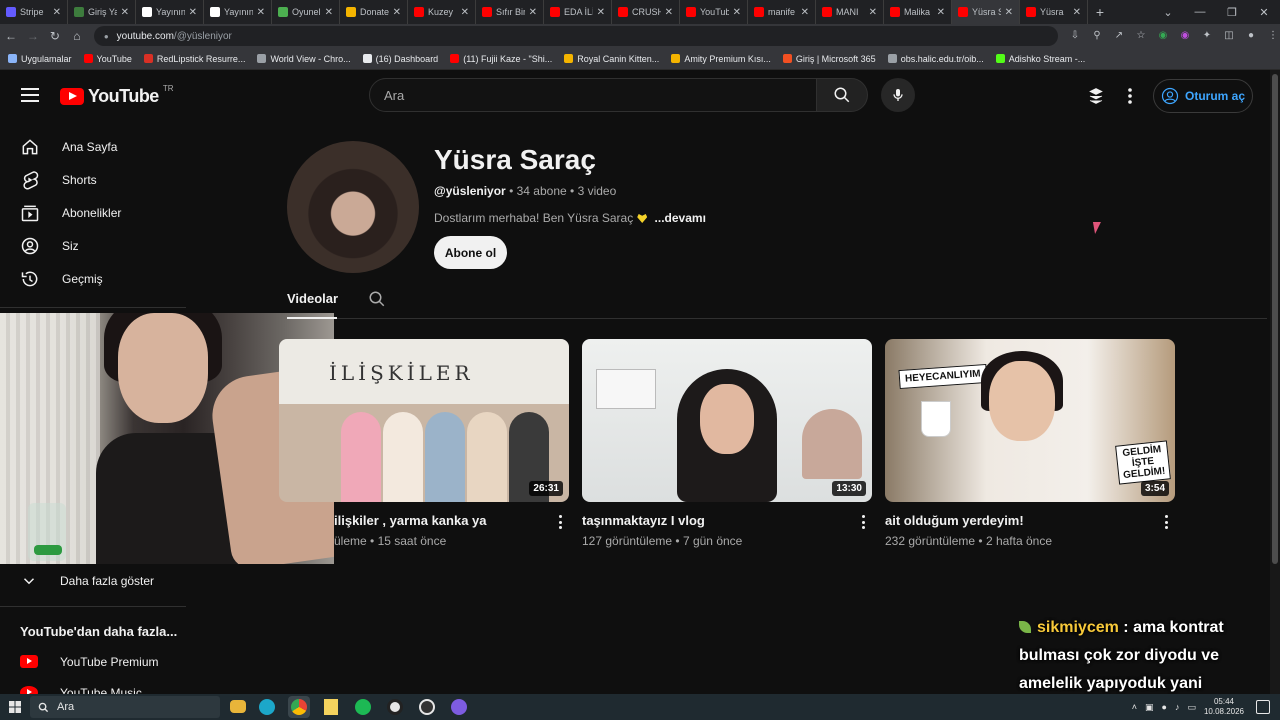 The height and width of the screenshot is (720, 1280). What do you see at coordinates (1054, 12) in the screenshot?
I see `browser-tab: Yüsra ✕` at bounding box center [1054, 12].